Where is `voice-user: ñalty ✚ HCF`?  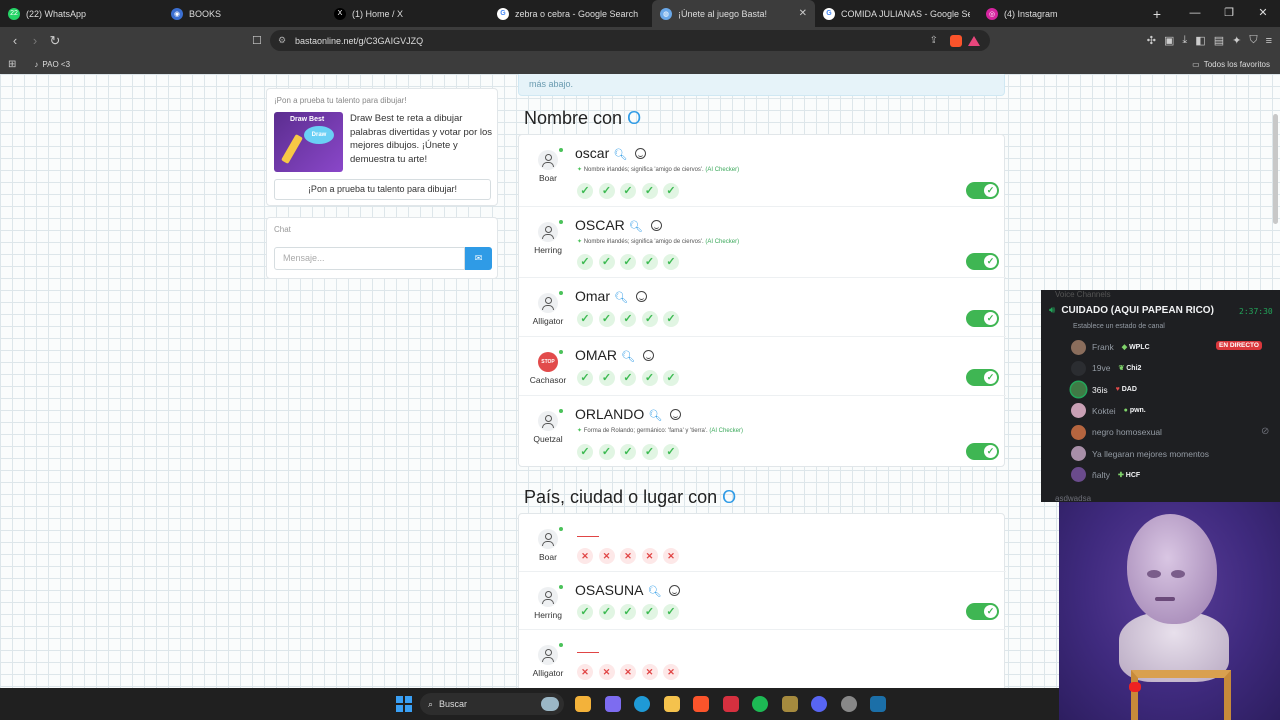
voice-user: ñalty ✚ HCF is located at coordinates (1105, 475).